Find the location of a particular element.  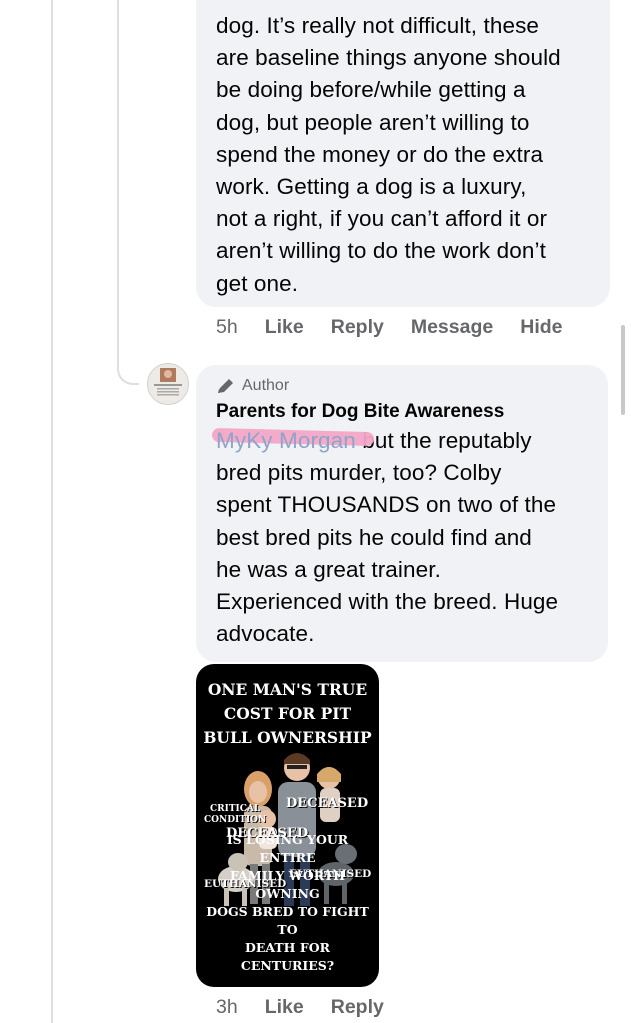

avatar-image is located at coordinates (168, 384).